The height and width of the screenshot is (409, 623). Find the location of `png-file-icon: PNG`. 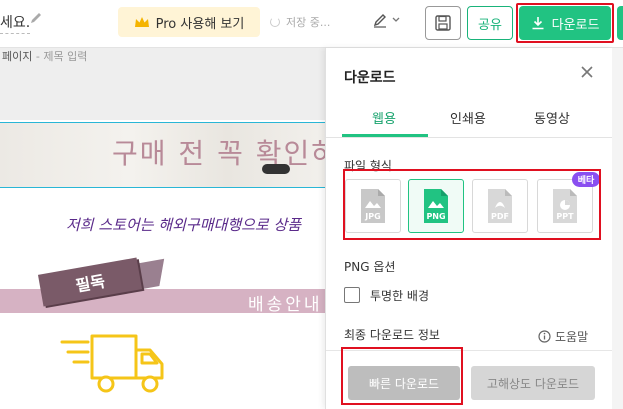

png-file-icon: PNG is located at coordinates (436, 206).